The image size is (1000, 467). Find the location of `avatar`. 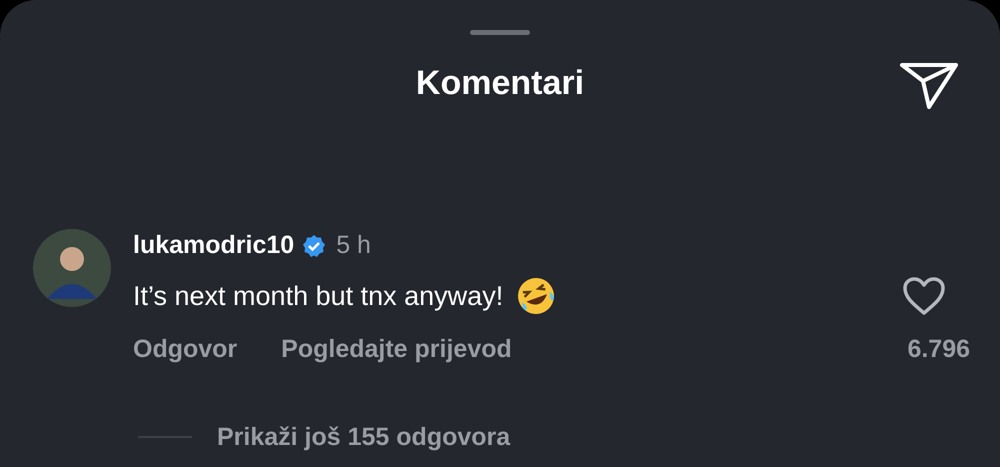

avatar is located at coordinates (72, 268).